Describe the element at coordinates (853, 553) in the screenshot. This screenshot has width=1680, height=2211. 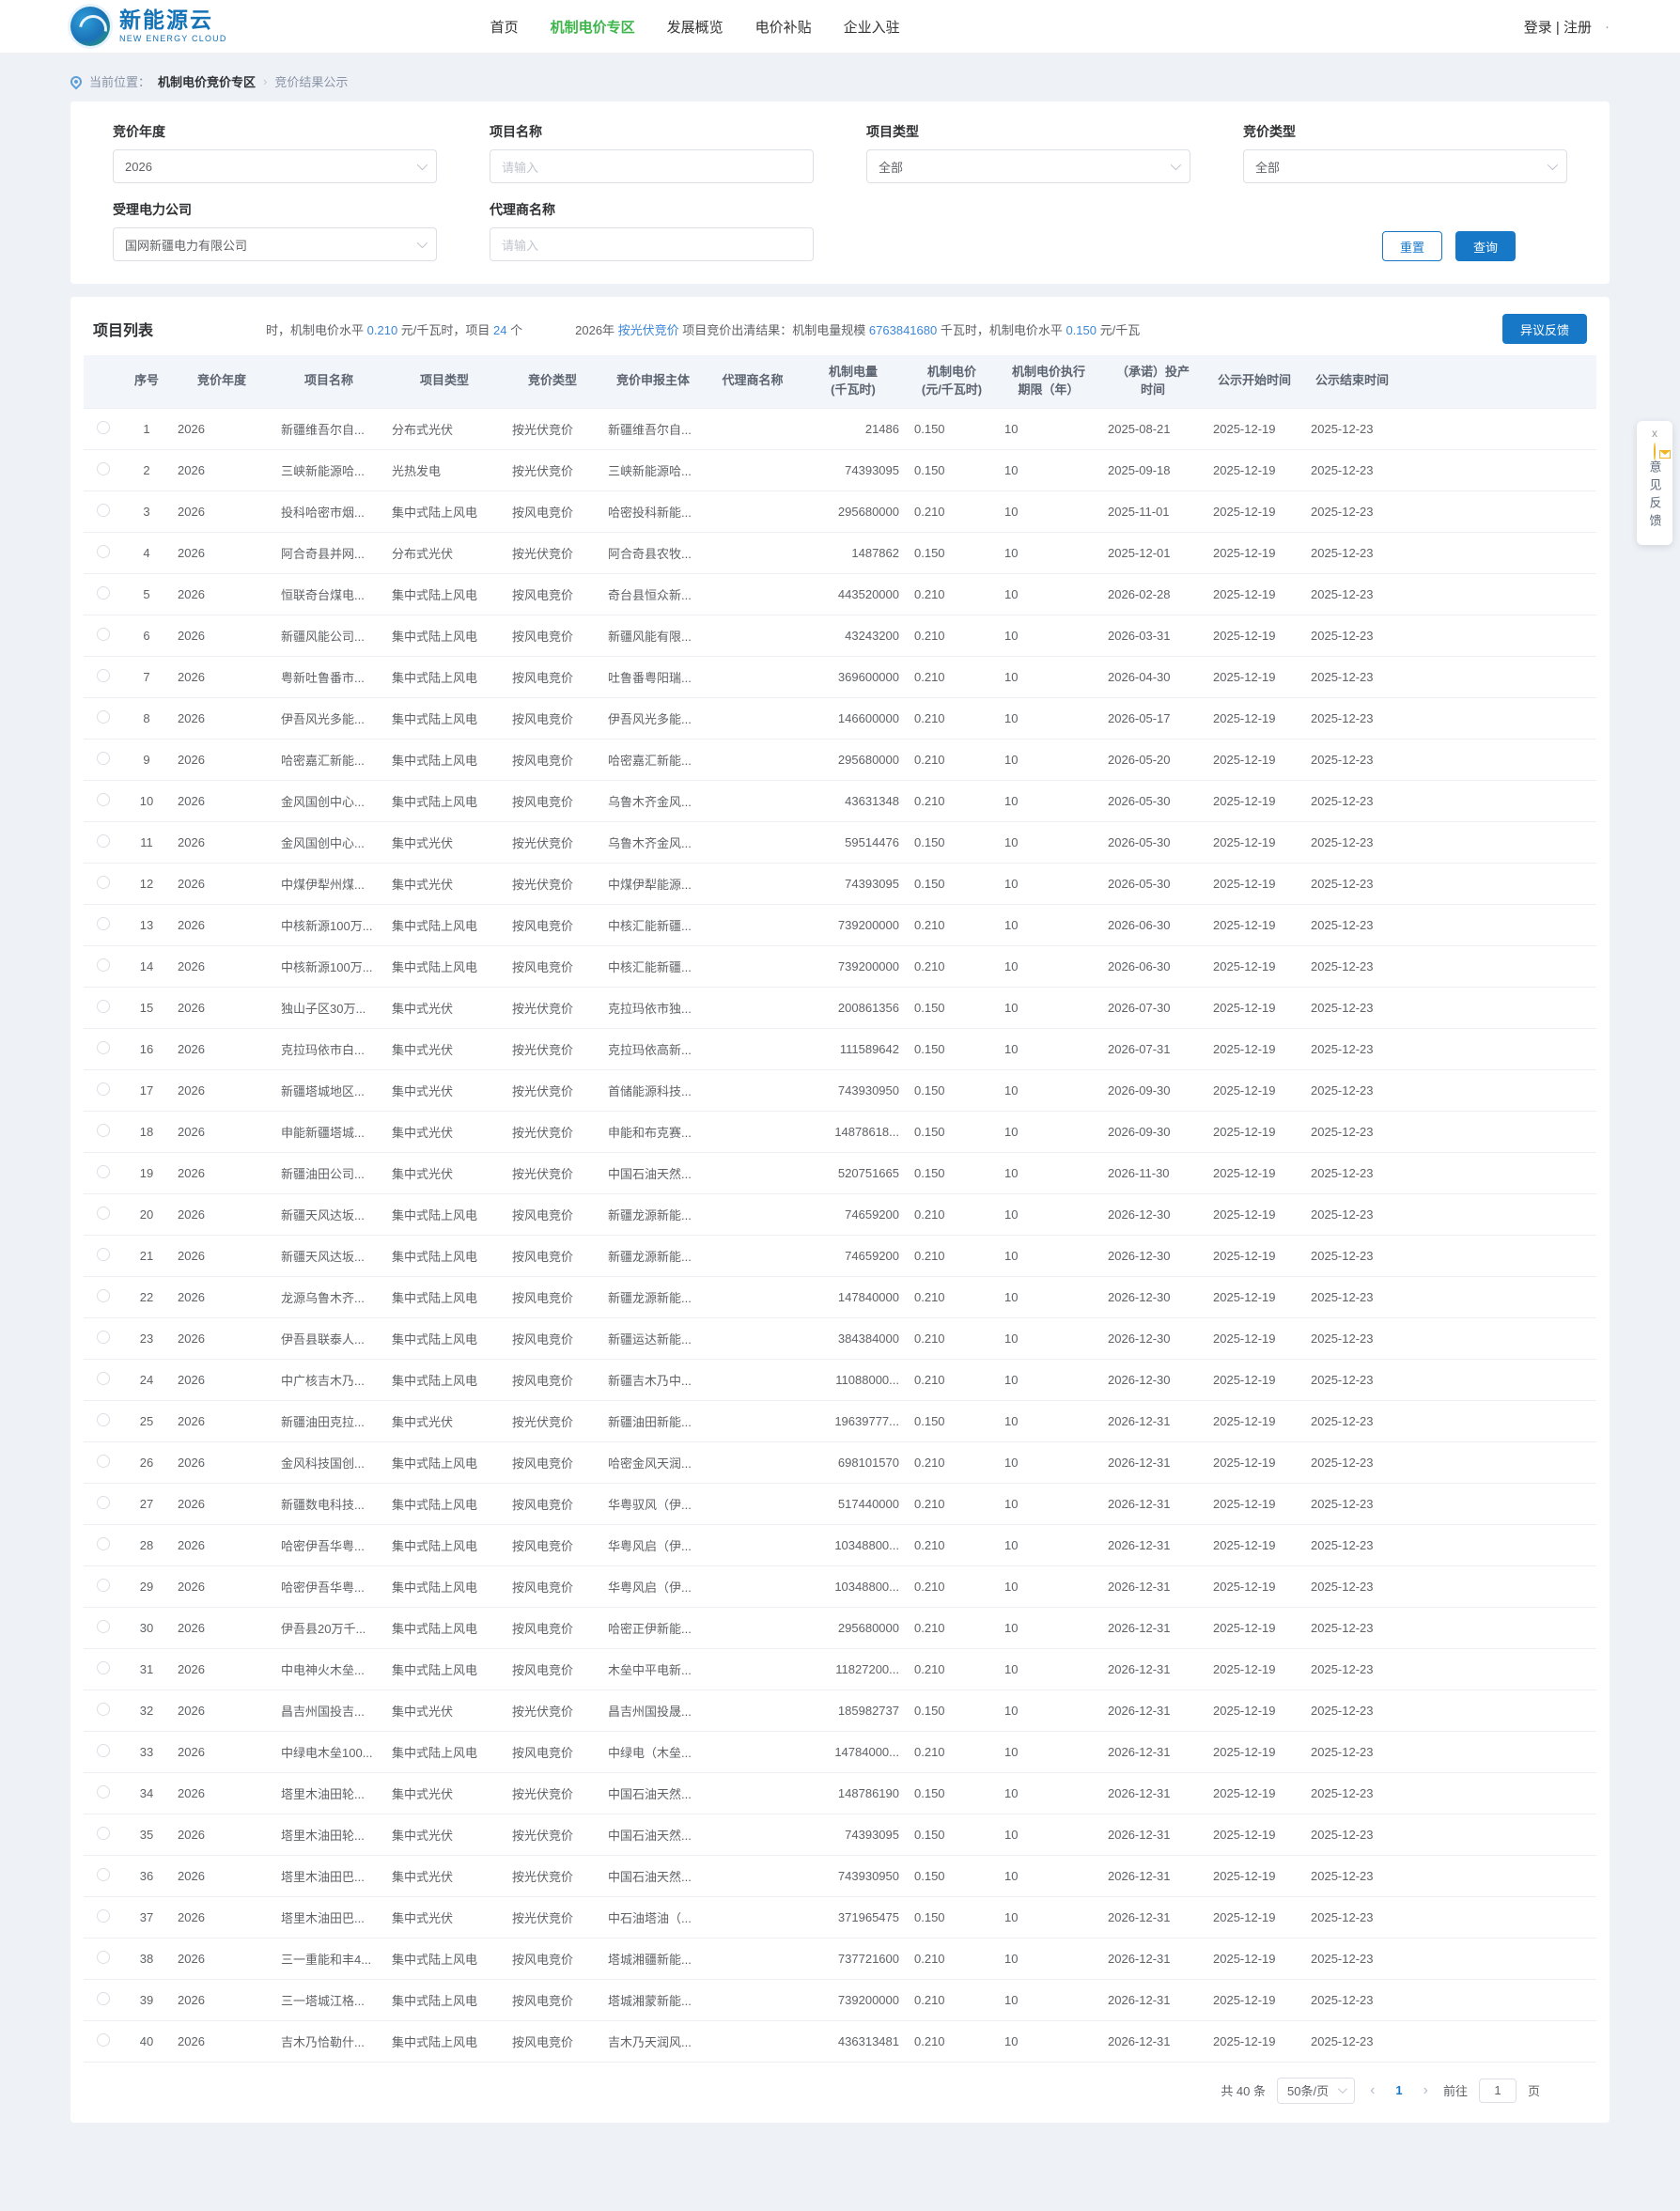
I see `cell-mechanism-energy: 1487862` at that location.